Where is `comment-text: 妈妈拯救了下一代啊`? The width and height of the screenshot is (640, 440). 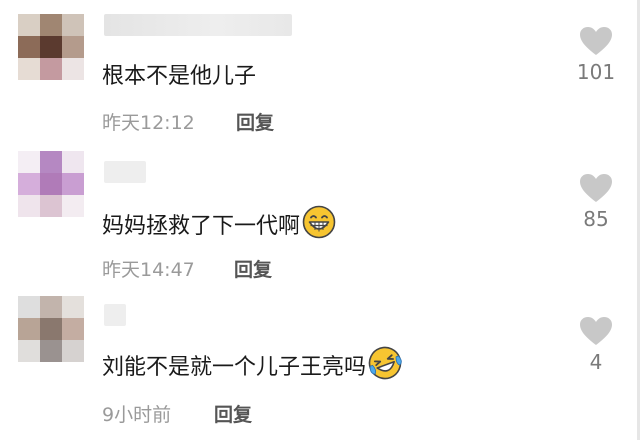
comment-text: 妈妈拯救了下一代啊 is located at coordinates (219, 225).